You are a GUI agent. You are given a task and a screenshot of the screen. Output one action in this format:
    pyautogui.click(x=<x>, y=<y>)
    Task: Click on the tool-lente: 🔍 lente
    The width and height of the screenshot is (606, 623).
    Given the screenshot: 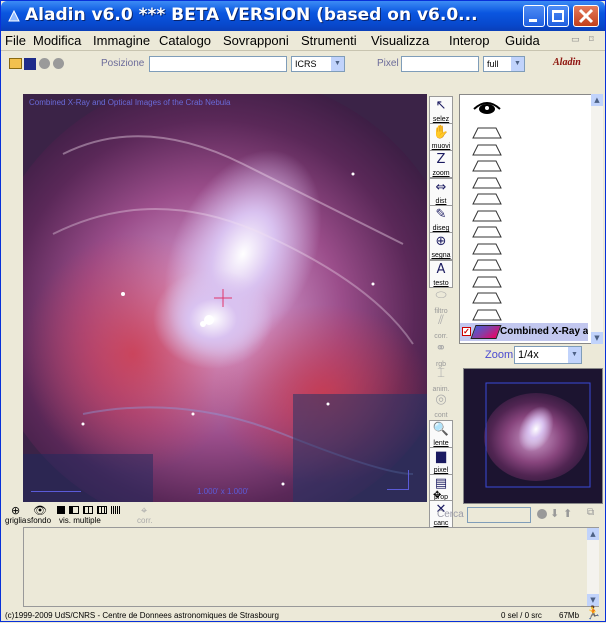 What is the action you would take?
    pyautogui.click(x=441, y=433)
    